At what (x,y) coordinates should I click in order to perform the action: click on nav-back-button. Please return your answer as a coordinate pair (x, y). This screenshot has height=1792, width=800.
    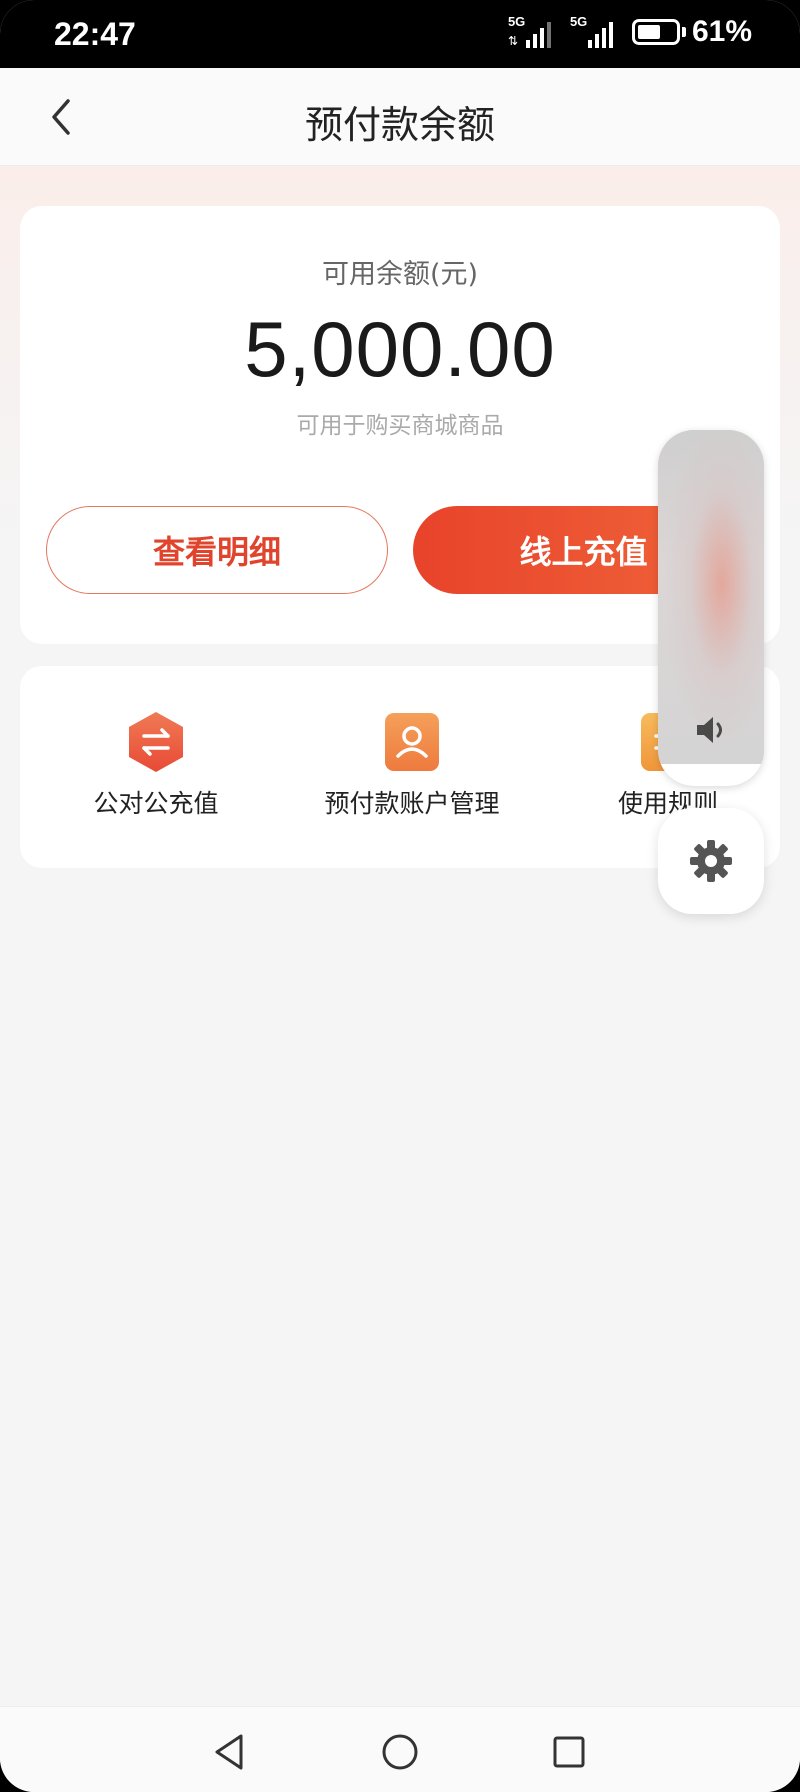
    Looking at the image, I should click on (229, 1752).